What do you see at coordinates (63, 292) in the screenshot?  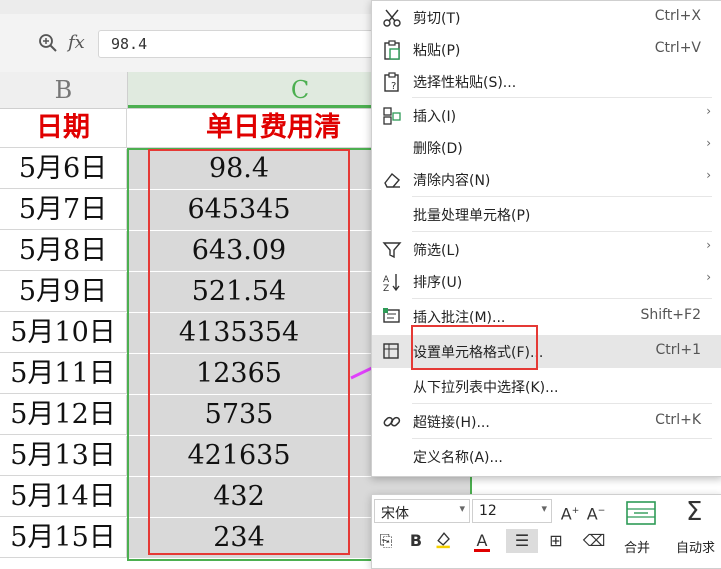 I see `date-cell: 5月9日` at bounding box center [63, 292].